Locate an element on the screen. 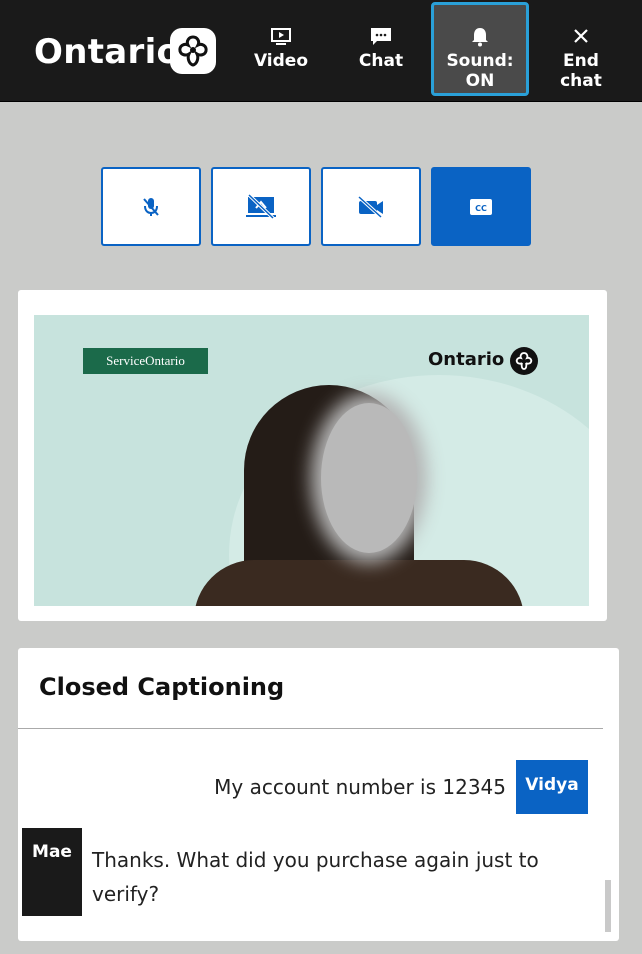 This screenshot has width=642, height=954. close-icon is located at coordinates (581, 37).